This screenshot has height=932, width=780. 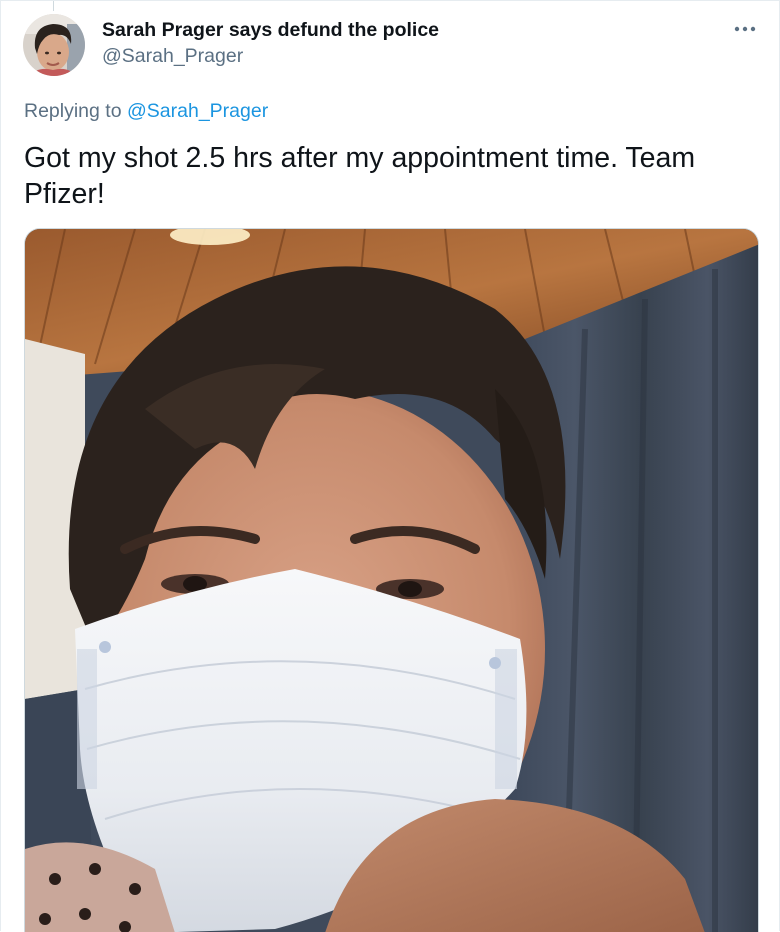 I want to click on more-horizontal-icon, so click(x=745, y=29).